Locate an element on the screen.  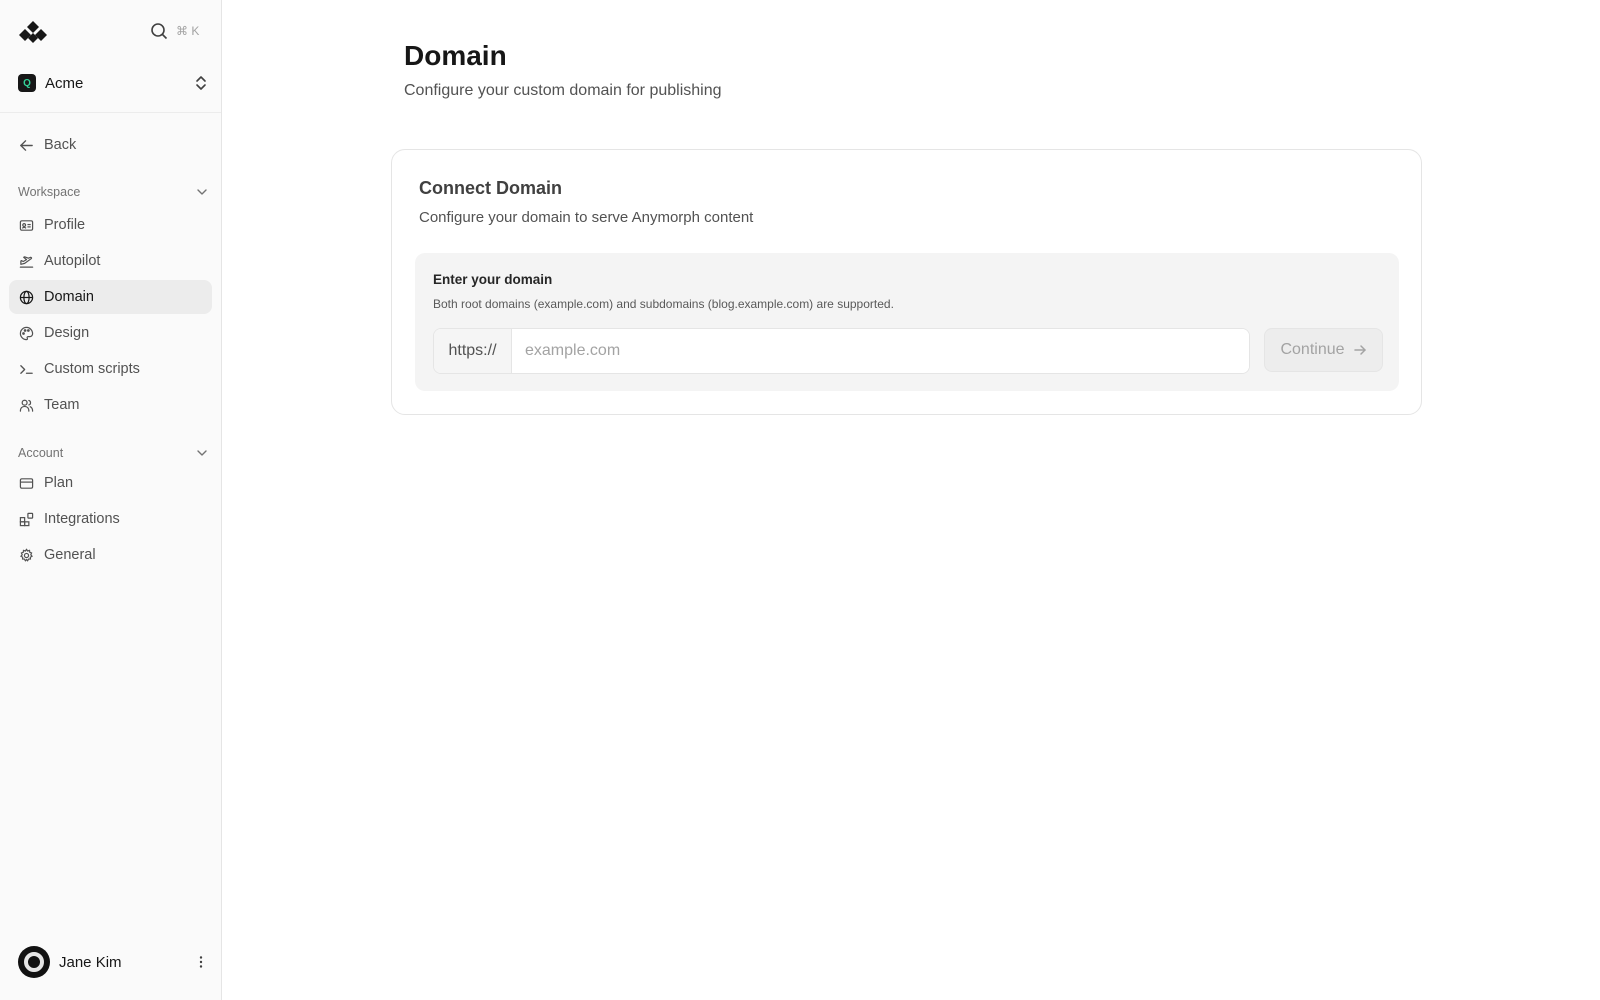
sidebar-item-label: Integrations is located at coordinates (82, 519).